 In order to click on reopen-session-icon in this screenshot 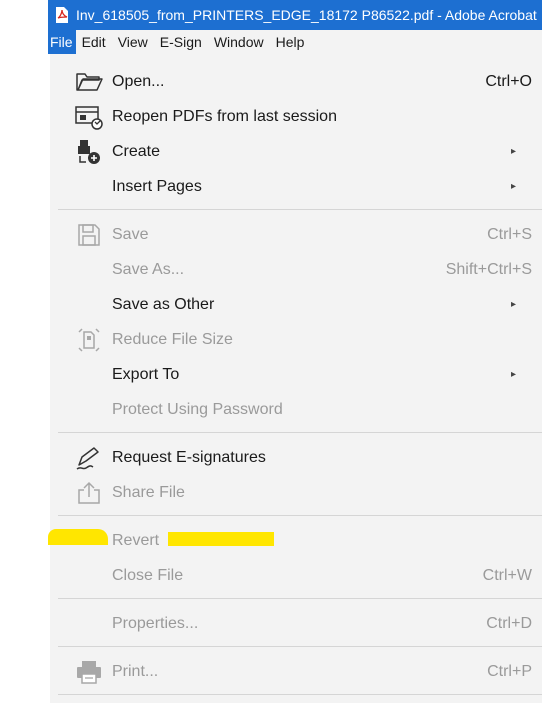, I will do `click(89, 117)`.